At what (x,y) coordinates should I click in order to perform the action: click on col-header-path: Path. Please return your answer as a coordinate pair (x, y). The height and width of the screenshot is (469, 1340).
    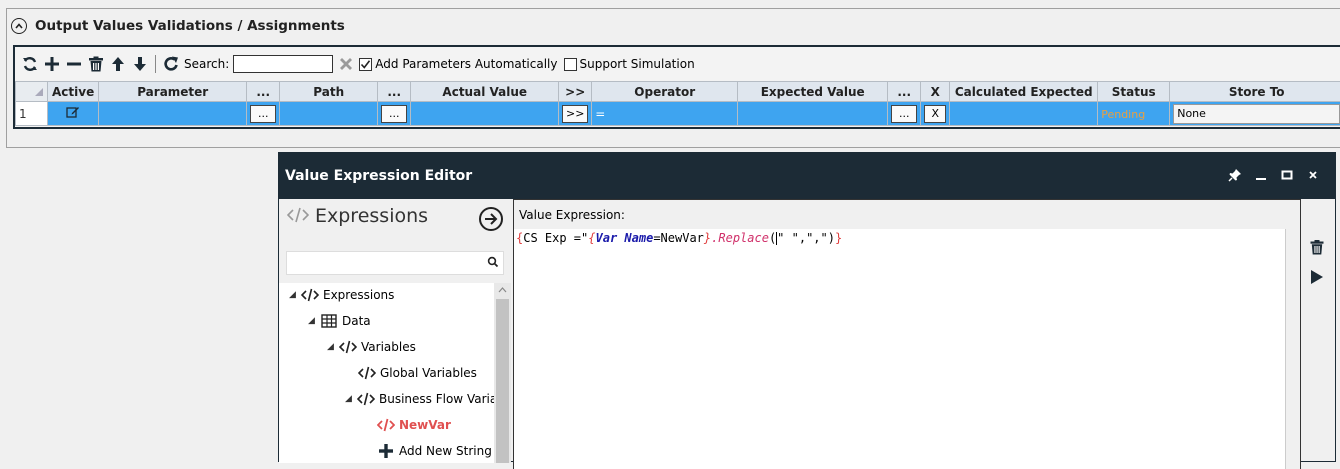
    Looking at the image, I should click on (329, 92).